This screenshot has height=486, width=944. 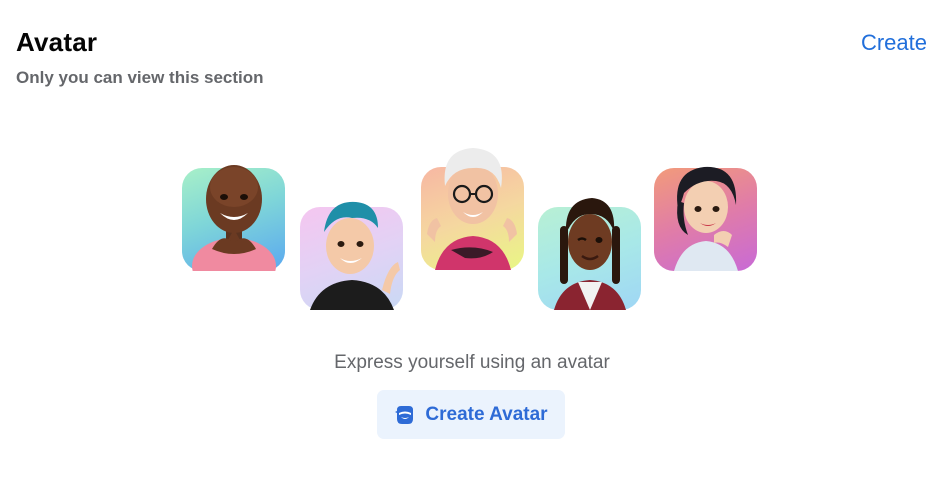 I want to click on create-avatar-label: Create Avatar, so click(x=486, y=414).